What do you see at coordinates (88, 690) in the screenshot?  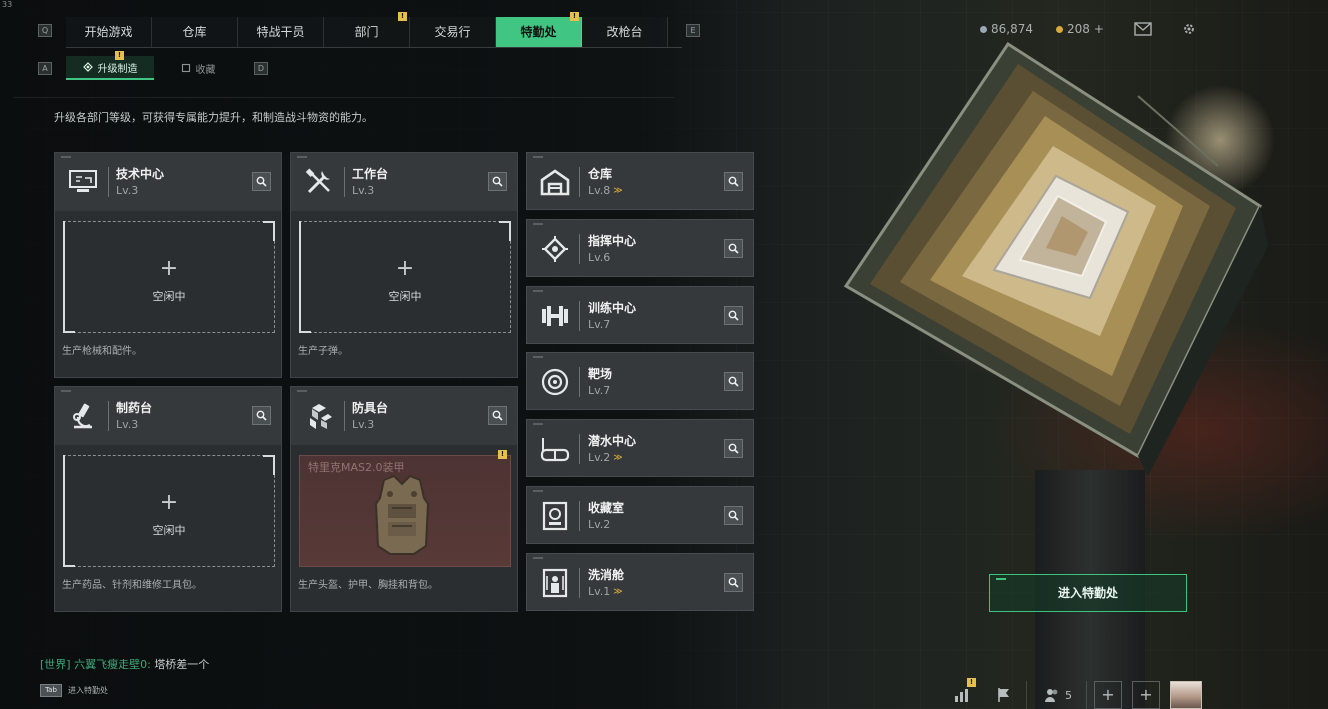 I see `tab-hint-label: 进入特勤处` at bounding box center [88, 690].